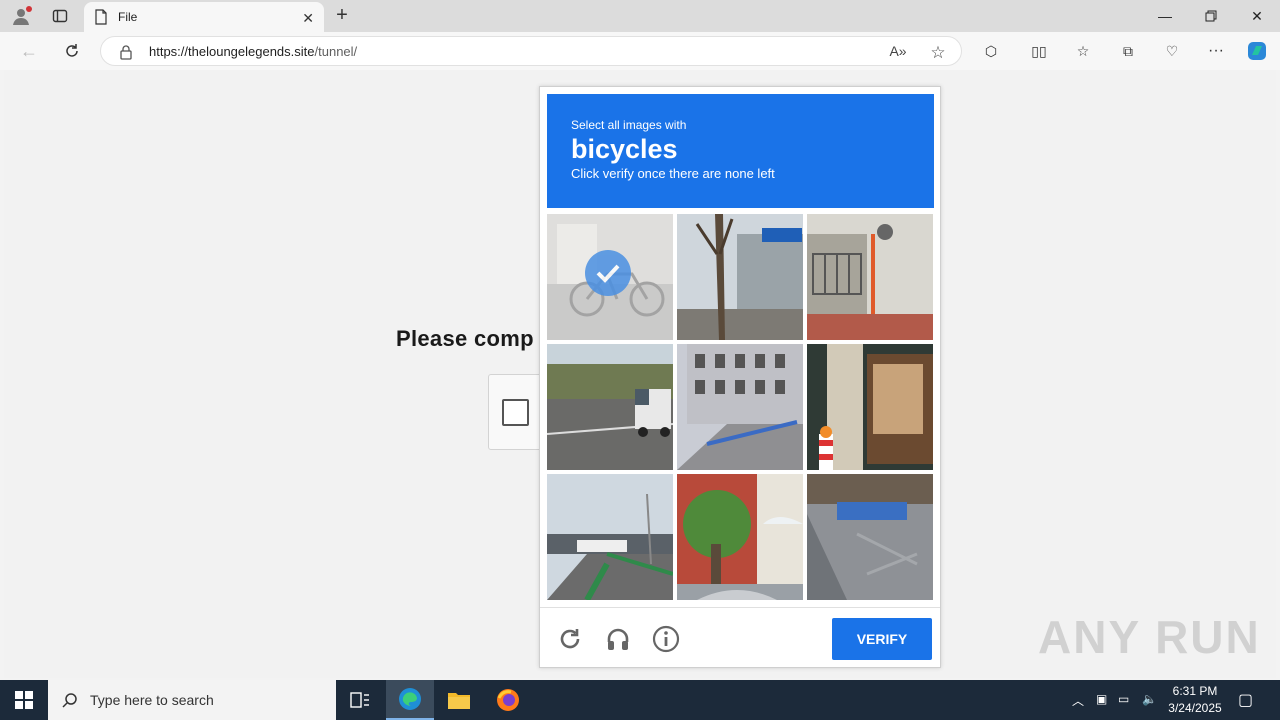  I want to click on tab-title: File, so click(128, 17).